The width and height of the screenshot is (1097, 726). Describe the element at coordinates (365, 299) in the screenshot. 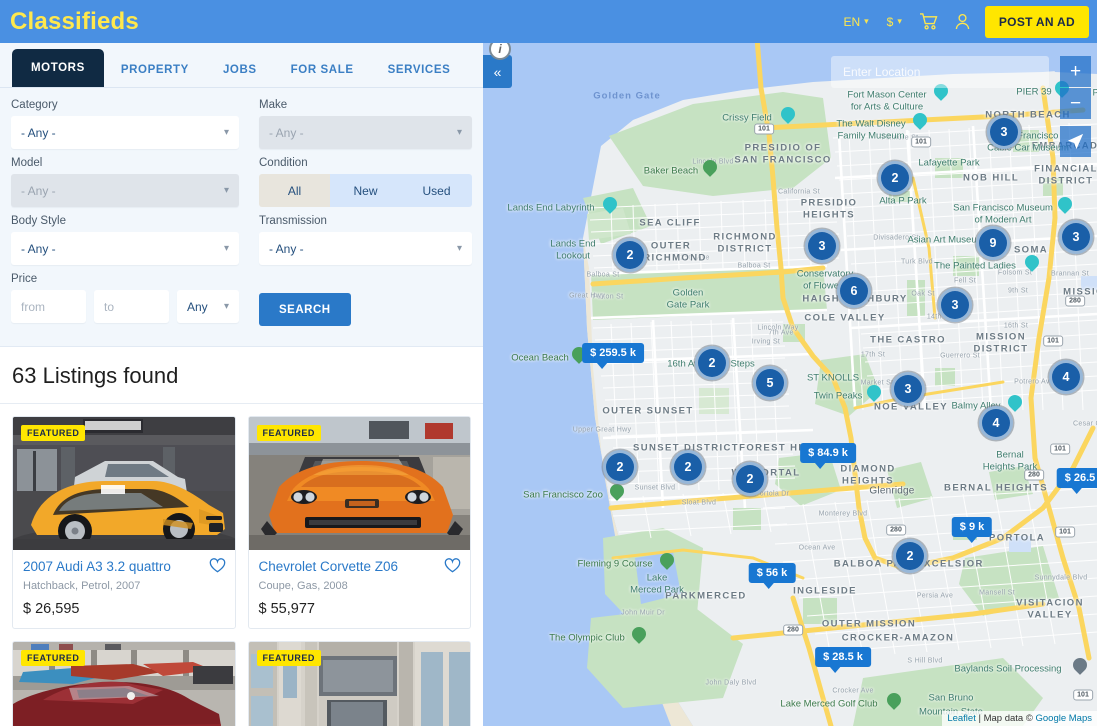

I see `search-button-cell: SEARCH` at that location.